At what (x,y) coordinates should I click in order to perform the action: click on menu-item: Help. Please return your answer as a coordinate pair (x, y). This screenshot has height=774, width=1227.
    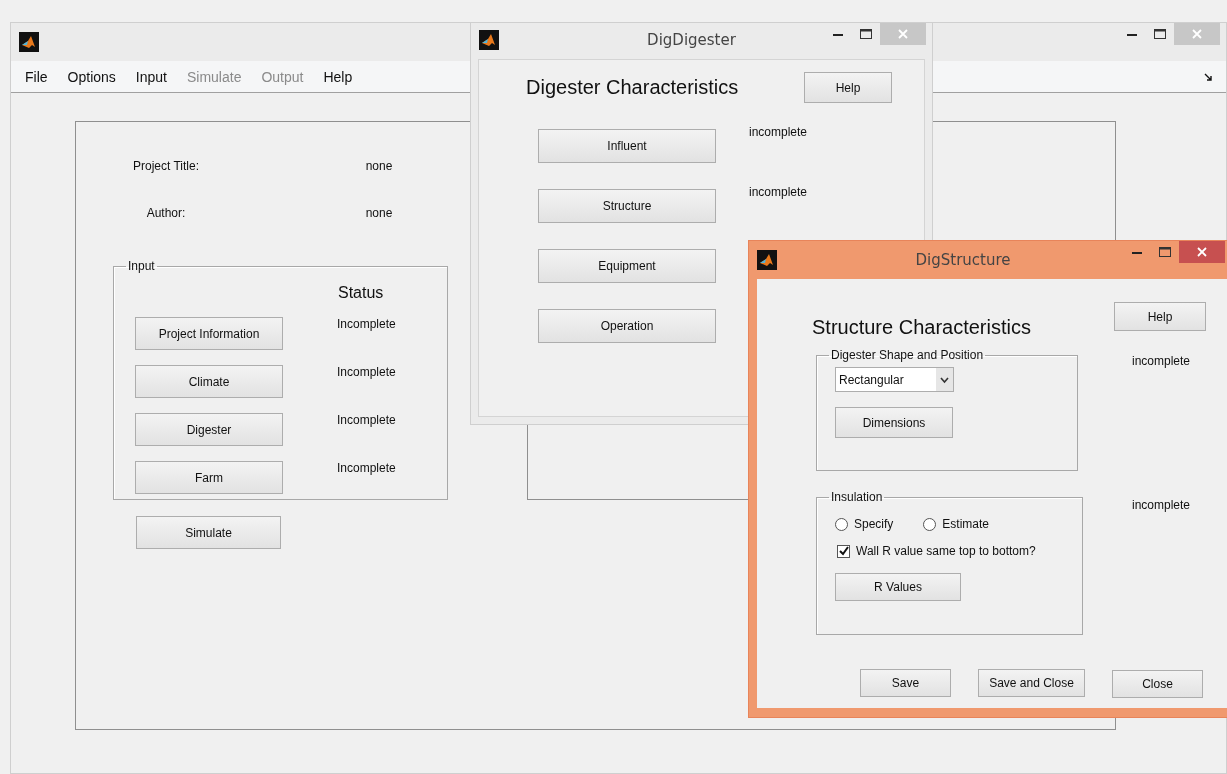
    Looking at the image, I should click on (338, 76).